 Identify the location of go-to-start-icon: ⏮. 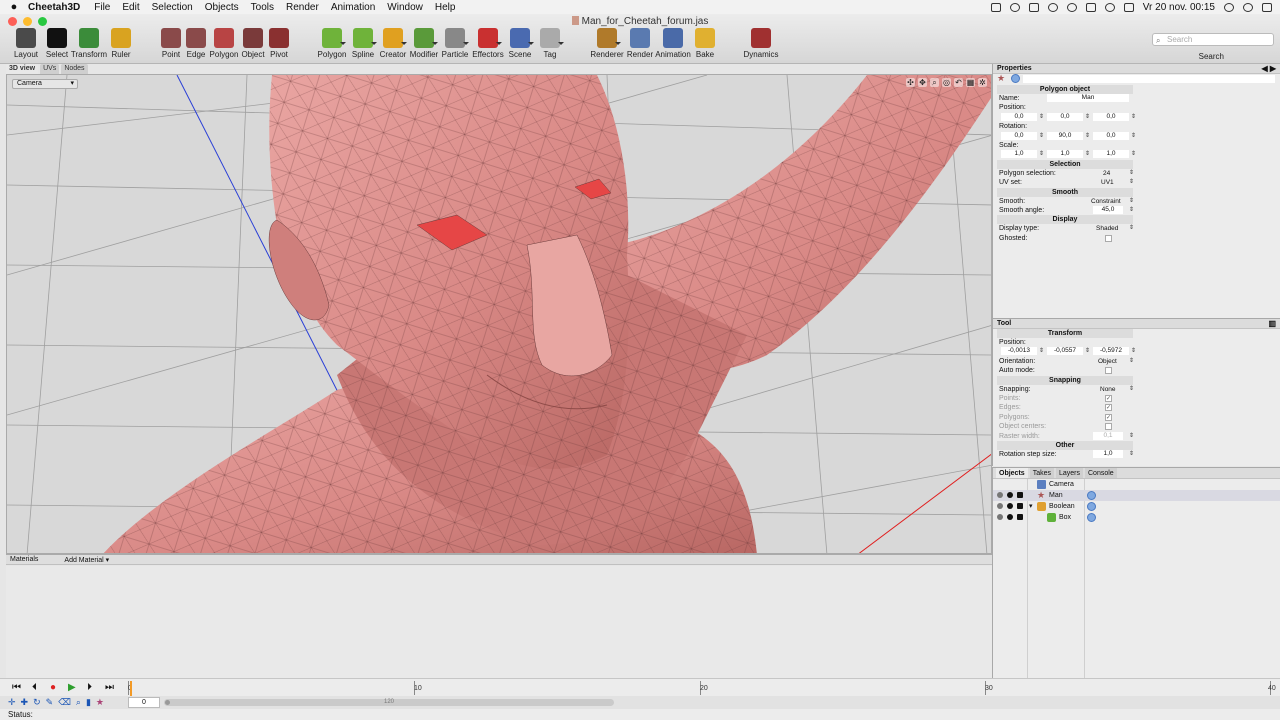
(16, 688).